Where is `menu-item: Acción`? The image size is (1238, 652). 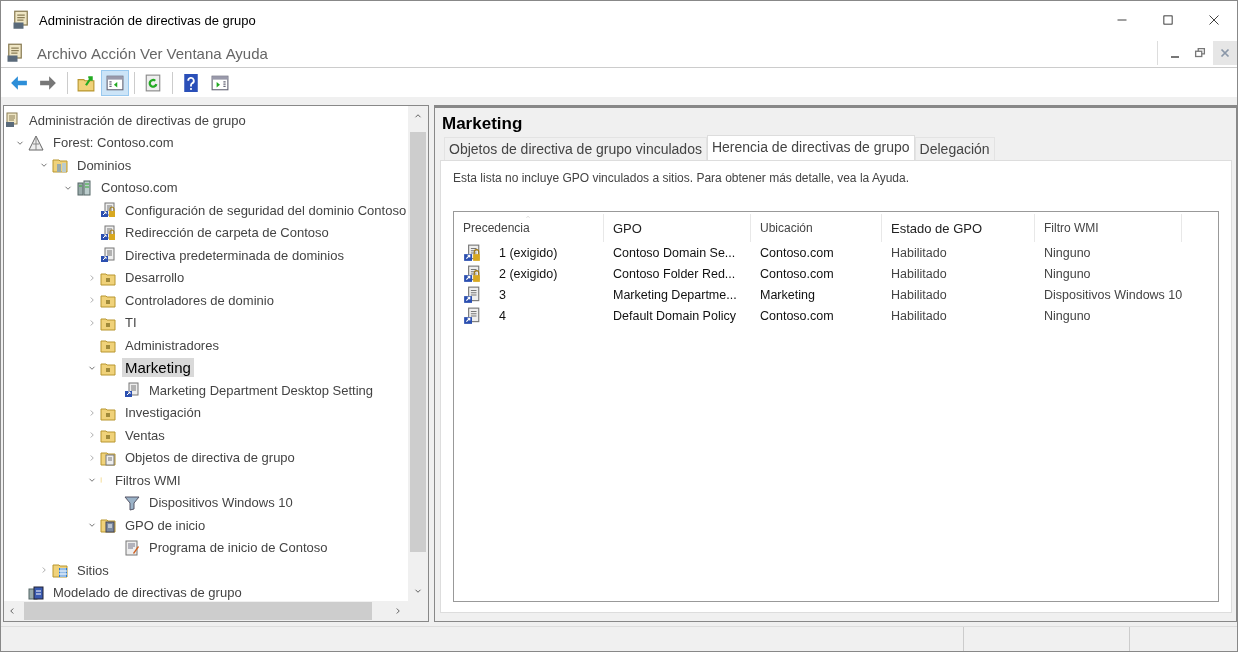 menu-item: Acción is located at coordinates (114, 53).